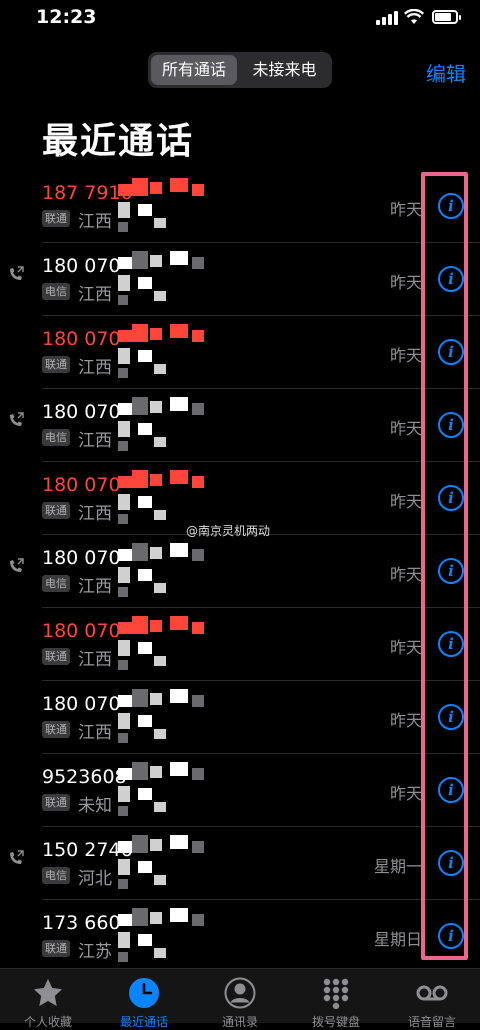 The image size is (480, 1030). I want to click on status-bar: 12:23, so click(240, 18).